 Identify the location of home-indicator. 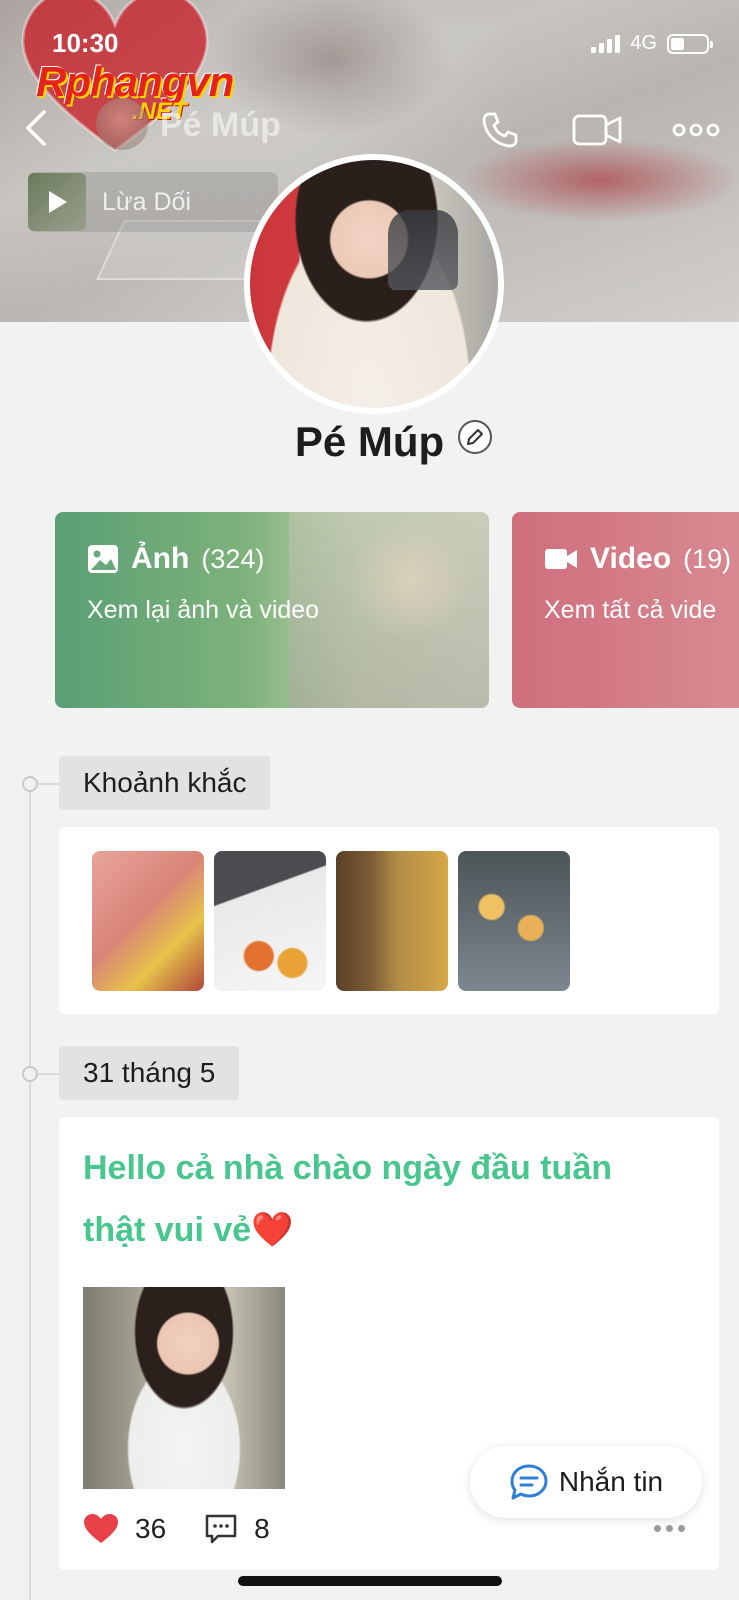
(370, 1581).